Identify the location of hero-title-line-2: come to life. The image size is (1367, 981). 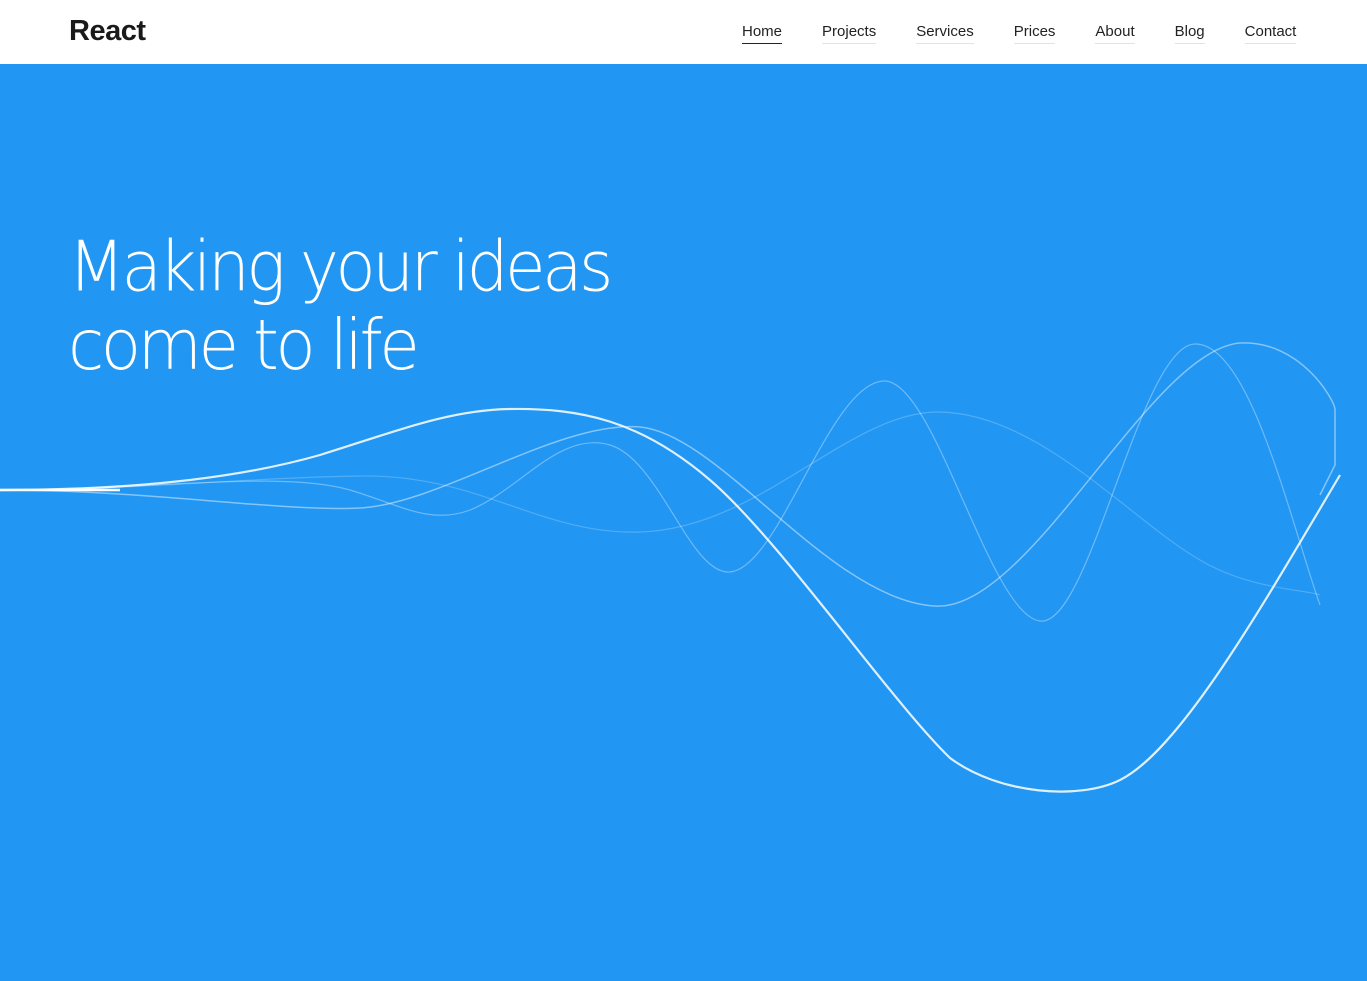
(244, 345).